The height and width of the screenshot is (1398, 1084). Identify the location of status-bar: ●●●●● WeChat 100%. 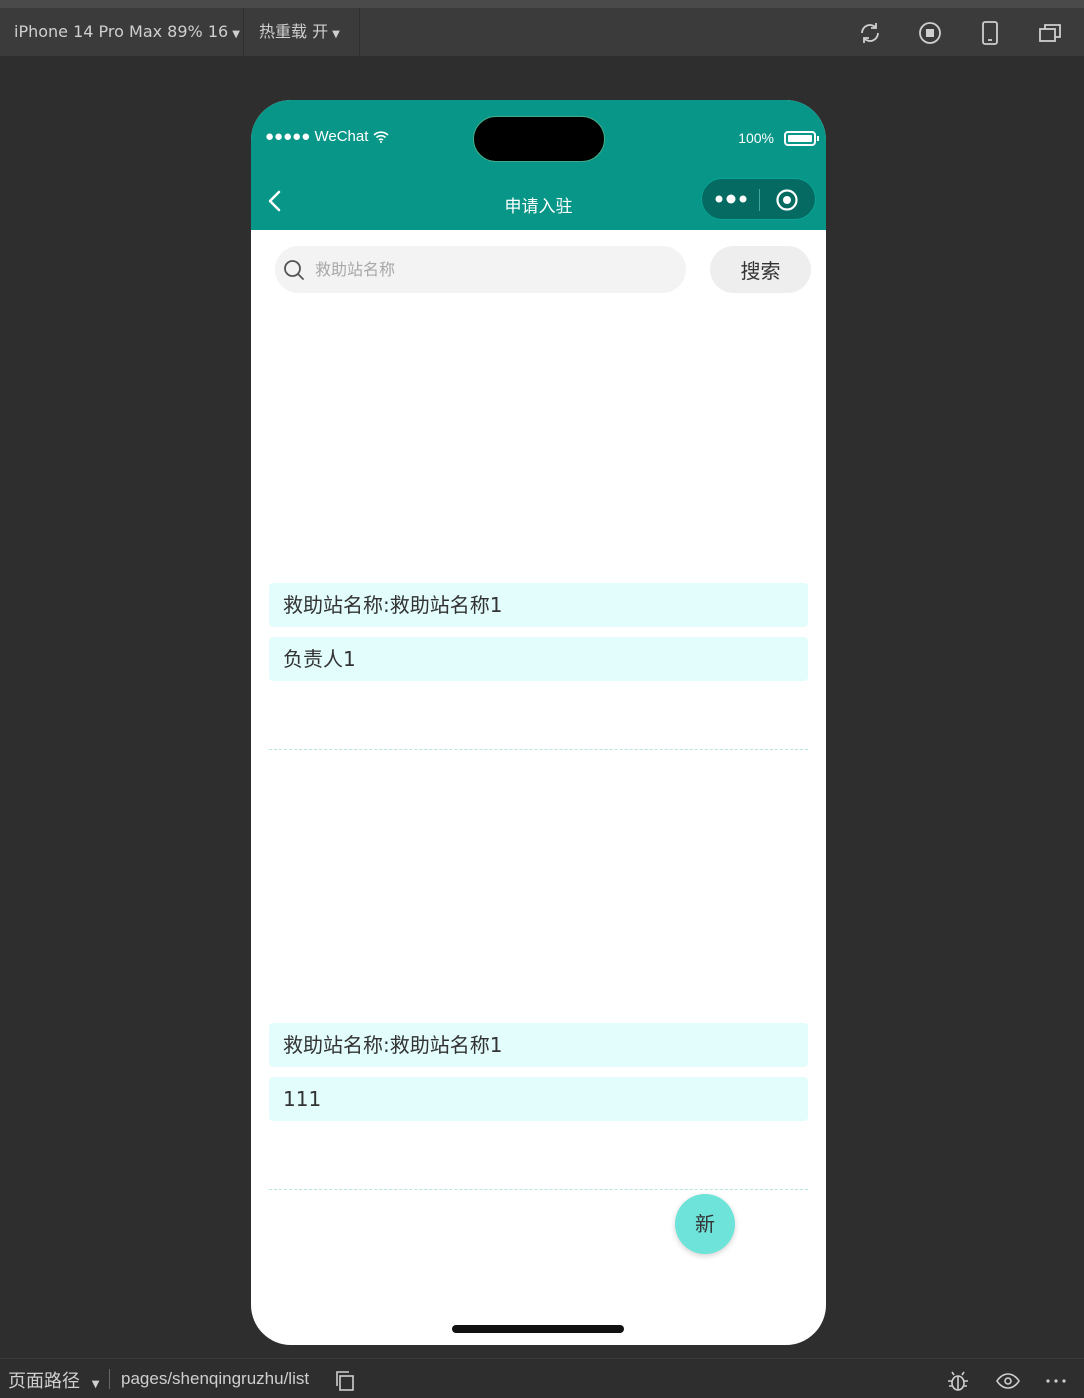
(538, 136).